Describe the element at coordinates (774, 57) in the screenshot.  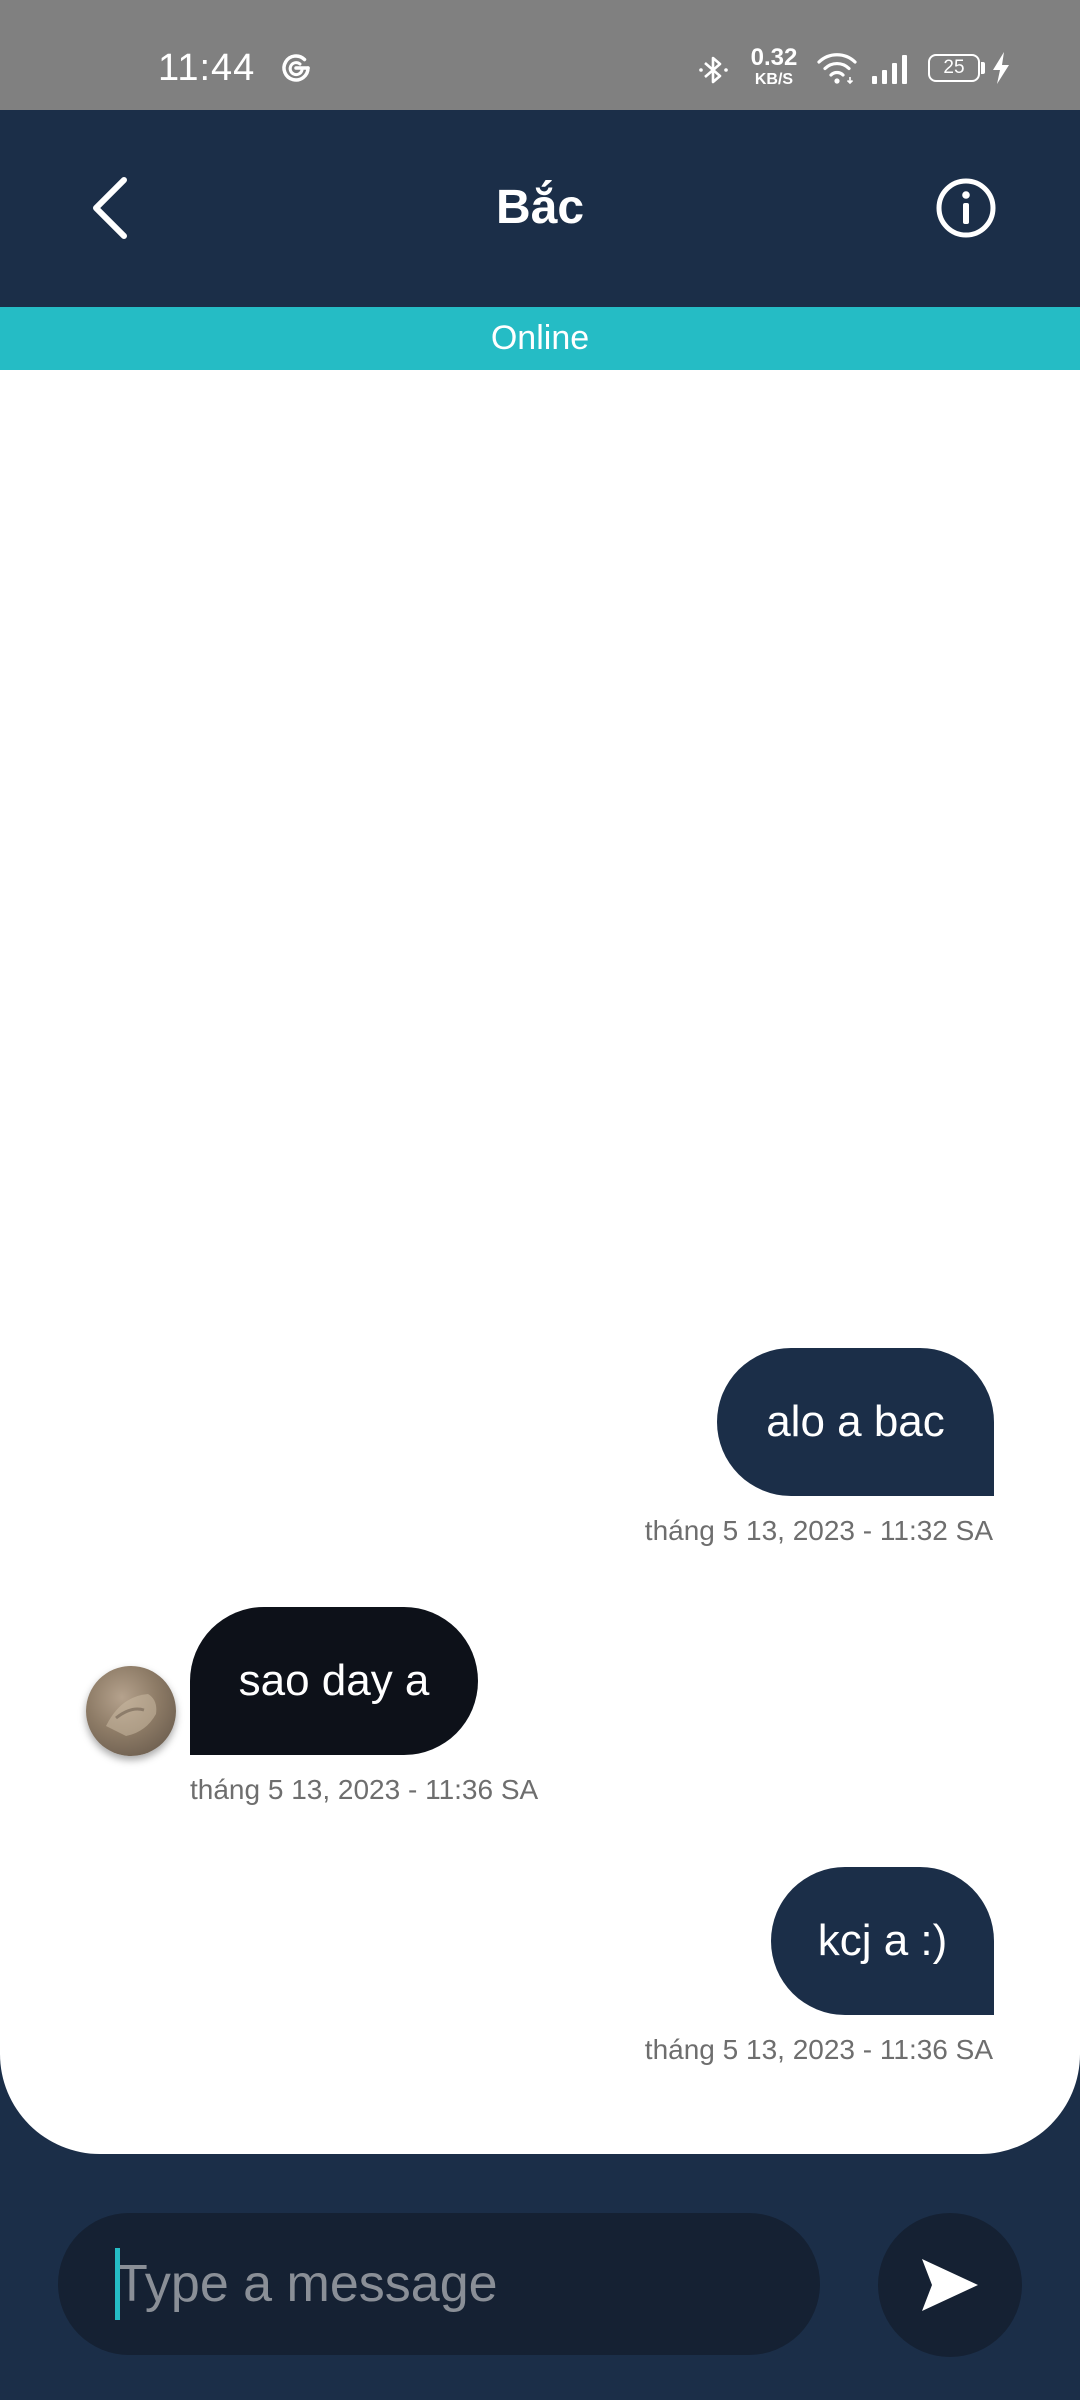
I see `network-speed-value: 0.32` at that location.